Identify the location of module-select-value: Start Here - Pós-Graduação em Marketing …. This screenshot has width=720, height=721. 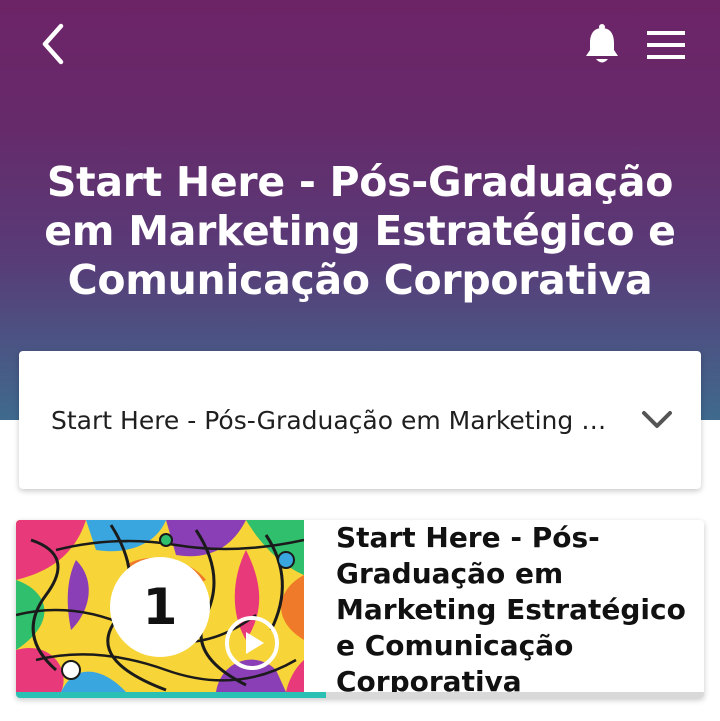
(331, 420).